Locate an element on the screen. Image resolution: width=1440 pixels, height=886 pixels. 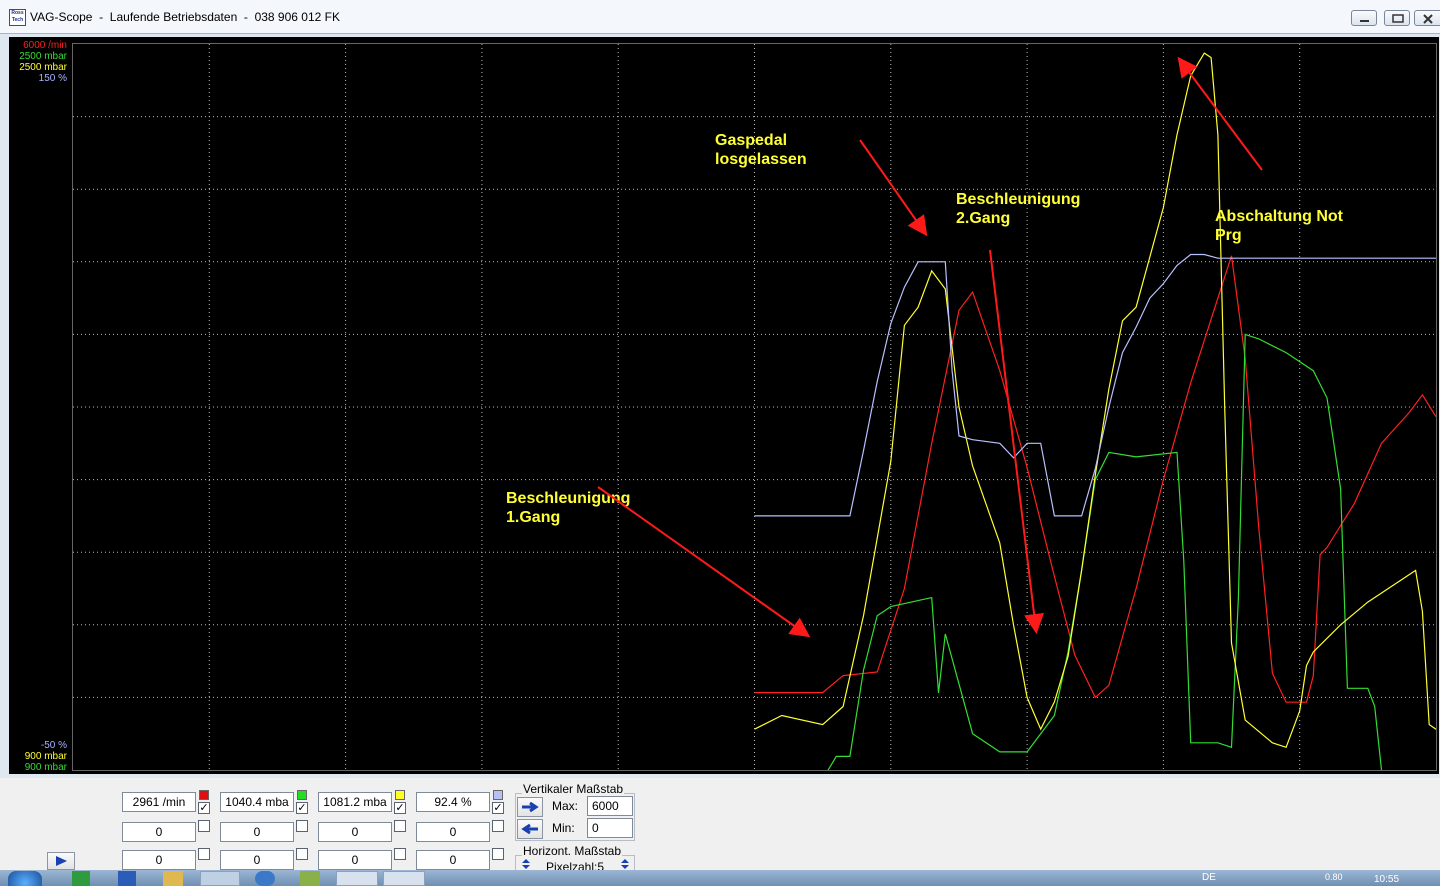
play-icon is located at coordinates (61, 861).